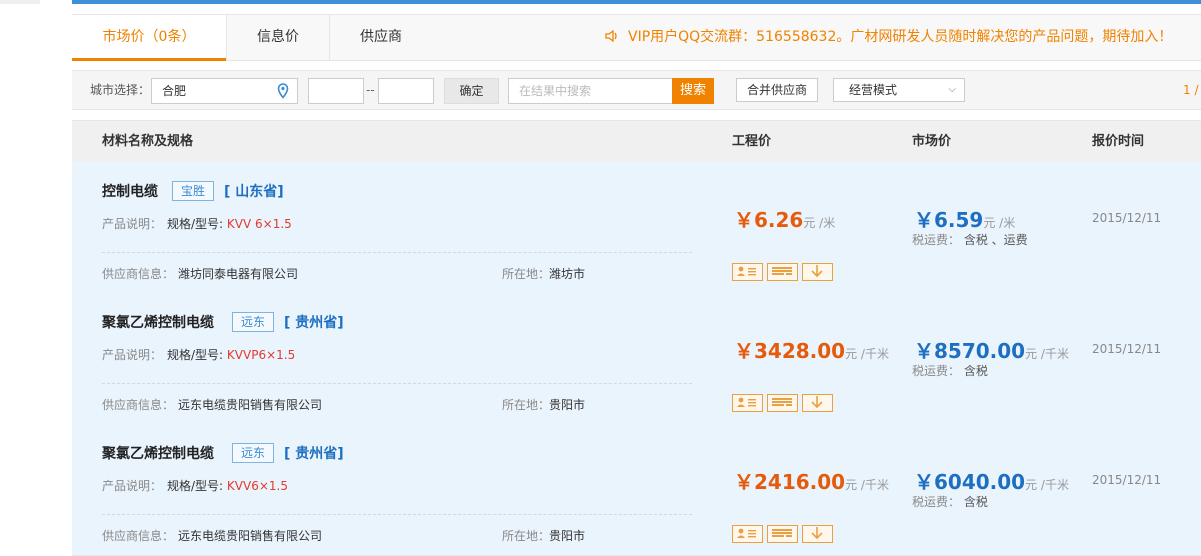 Image resolution: width=1201 pixels, height=556 pixels. What do you see at coordinates (1118, 141) in the screenshot?
I see `header-quote-time: 报价时间` at bounding box center [1118, 141].